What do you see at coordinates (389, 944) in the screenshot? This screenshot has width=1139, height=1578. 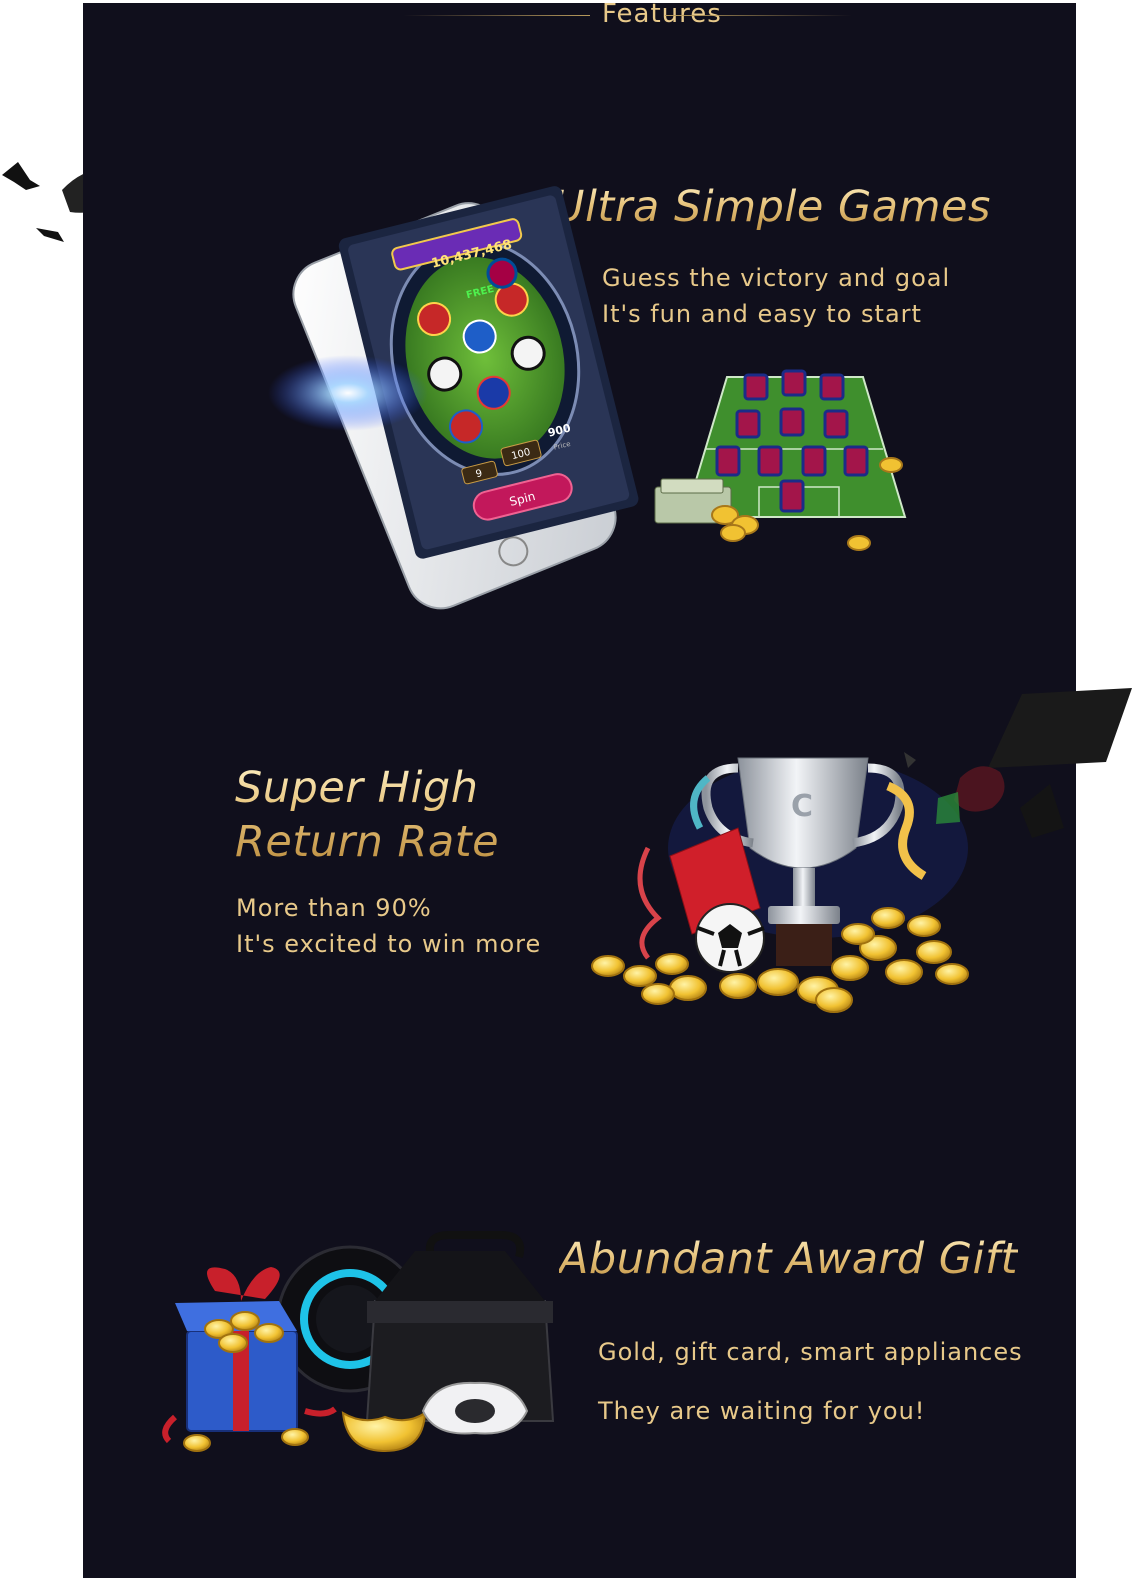 I see `feature-2-line-2: It's excited to win more` at bounding box center [389, 944].